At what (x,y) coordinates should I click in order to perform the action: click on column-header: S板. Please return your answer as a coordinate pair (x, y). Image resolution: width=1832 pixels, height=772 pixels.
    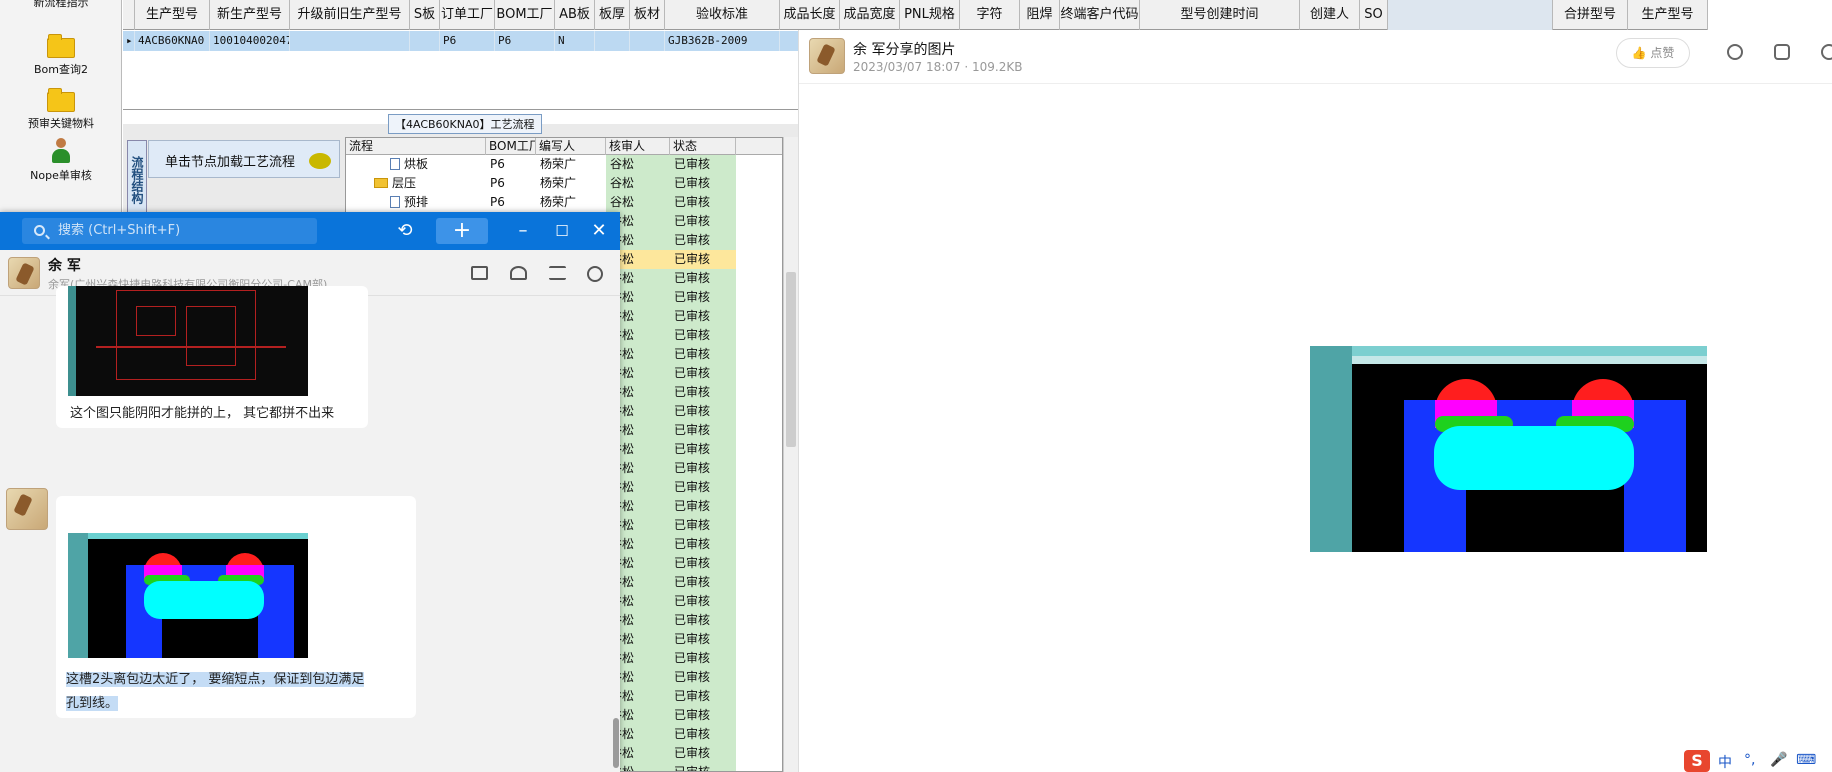
    Looking at the image, I should click on (425, 15).